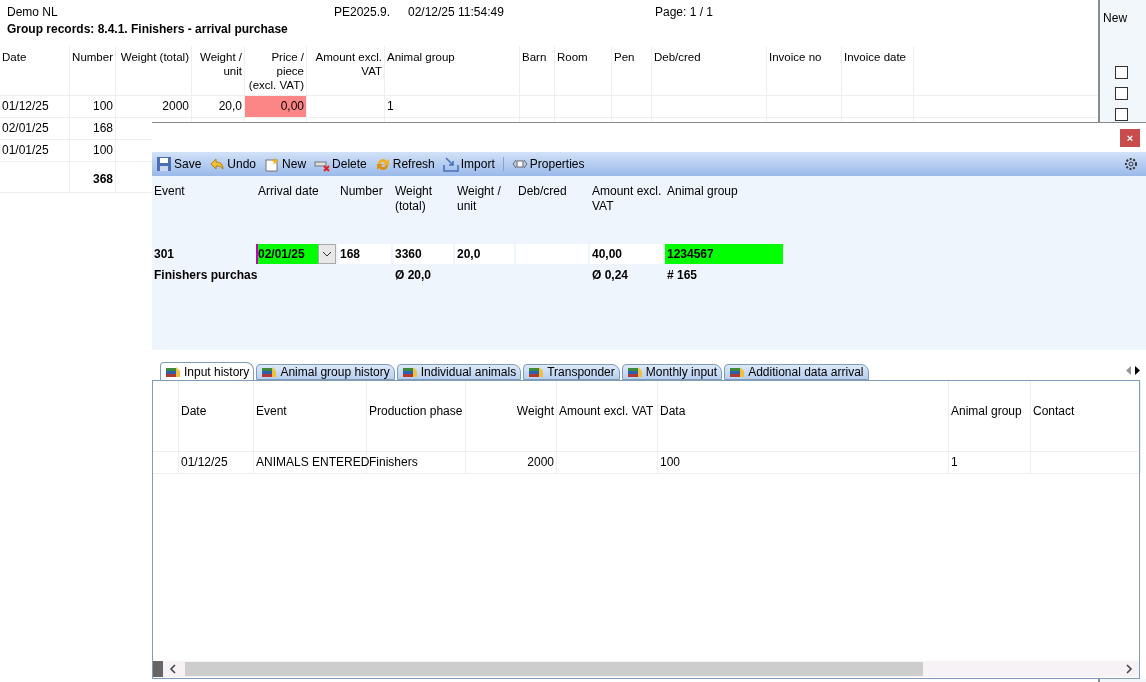 The height and width of the screenshot is (682, 1146). I want to click on field-label: Weight (total), so click(414, 199).